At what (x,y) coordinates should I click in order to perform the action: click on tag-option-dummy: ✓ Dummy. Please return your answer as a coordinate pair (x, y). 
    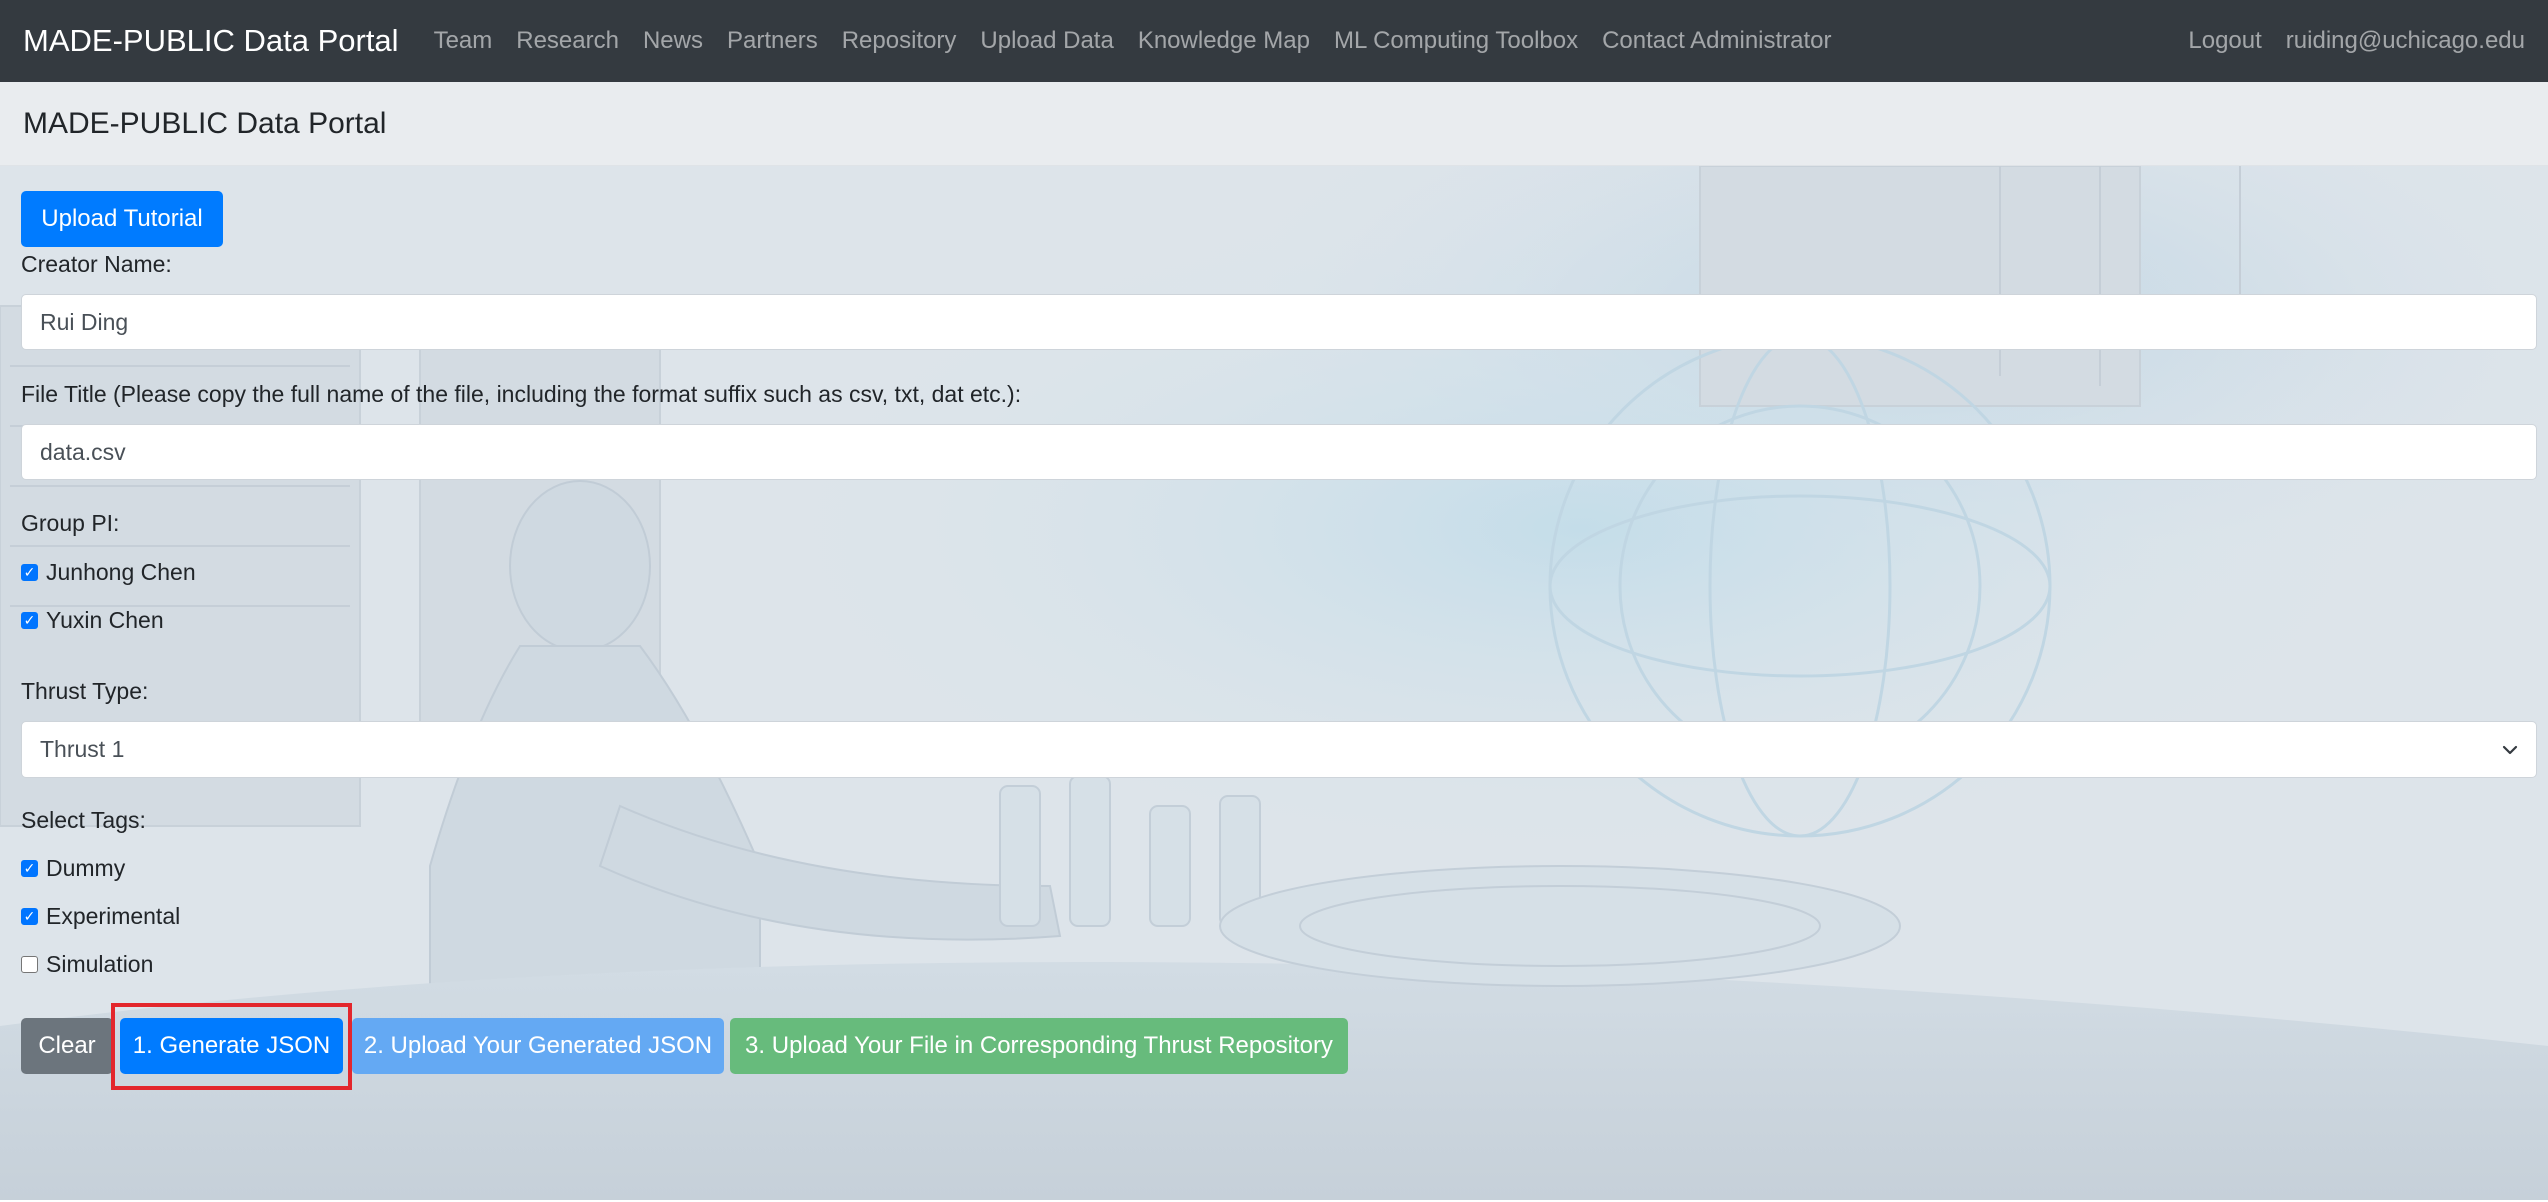
    Looking at the image, I should click on (73, 868).